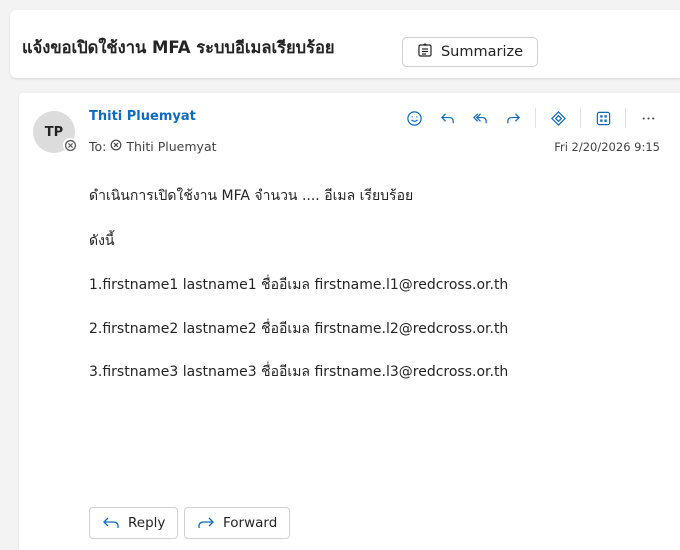 The width and height of the screenshot is (680, 550). I want to click on recipients-line: To: Thiti Pluemyat, so click(153, 146).